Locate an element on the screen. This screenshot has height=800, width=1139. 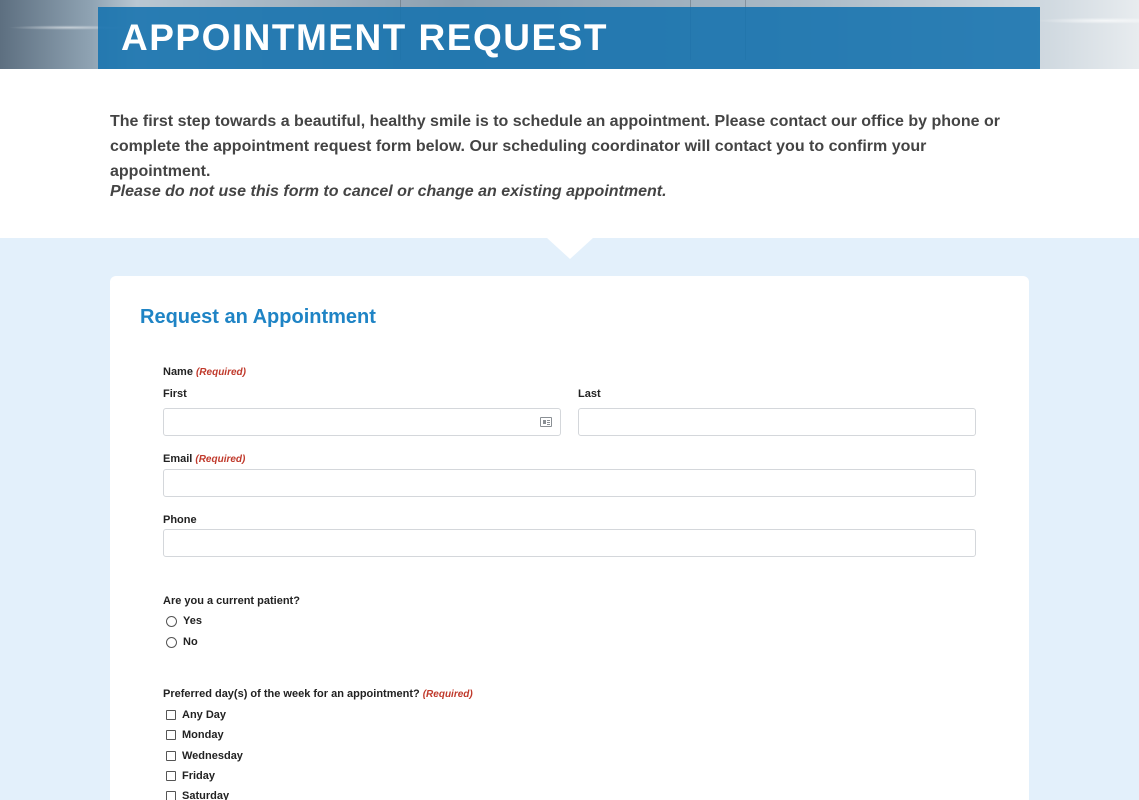
name-label: Name (Required) is located at coordinates (204, 372).